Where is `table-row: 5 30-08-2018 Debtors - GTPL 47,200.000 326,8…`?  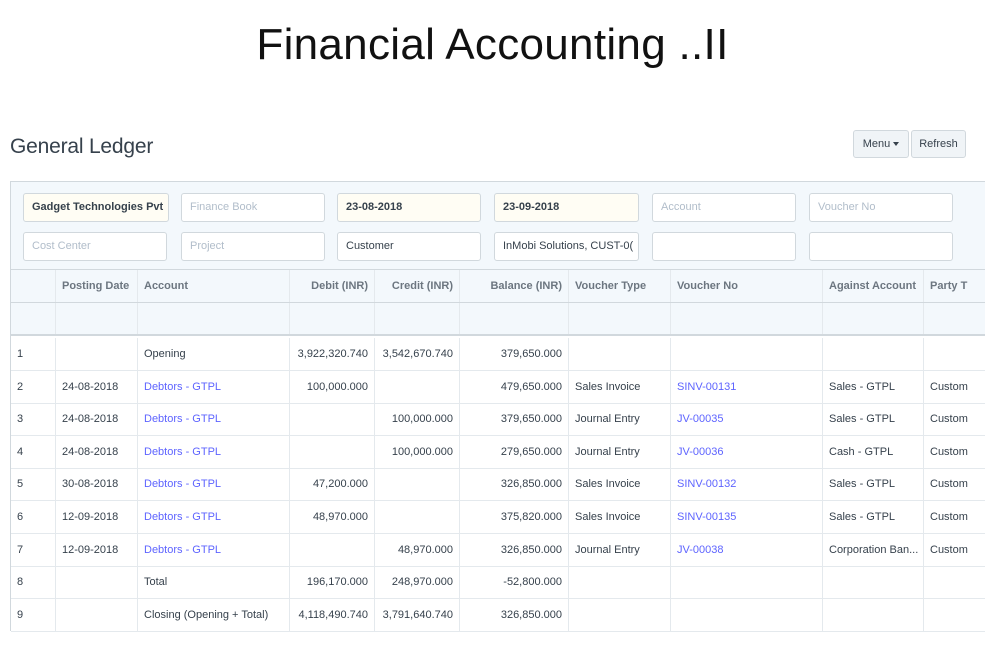
table-row: 5 30-08-2018 Debtors - GTPL 47,200.000 326,8… is located at coordinates (498, 485).